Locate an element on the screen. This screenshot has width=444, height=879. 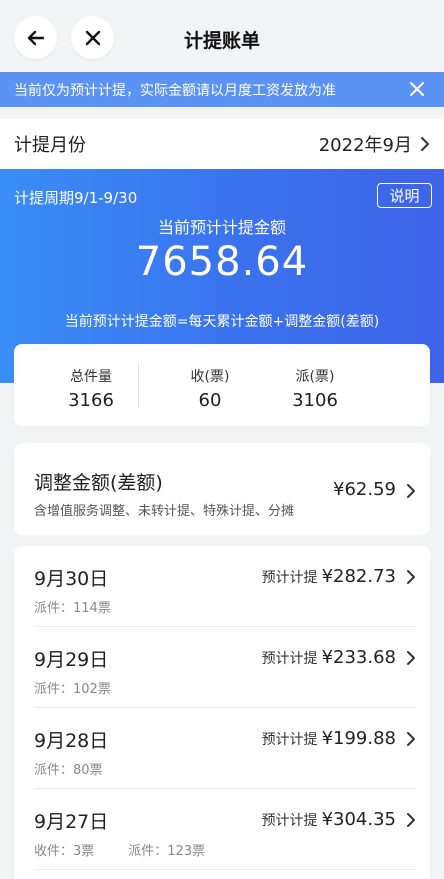
day-date: 9月27日 is located at coordinates (71, 822).